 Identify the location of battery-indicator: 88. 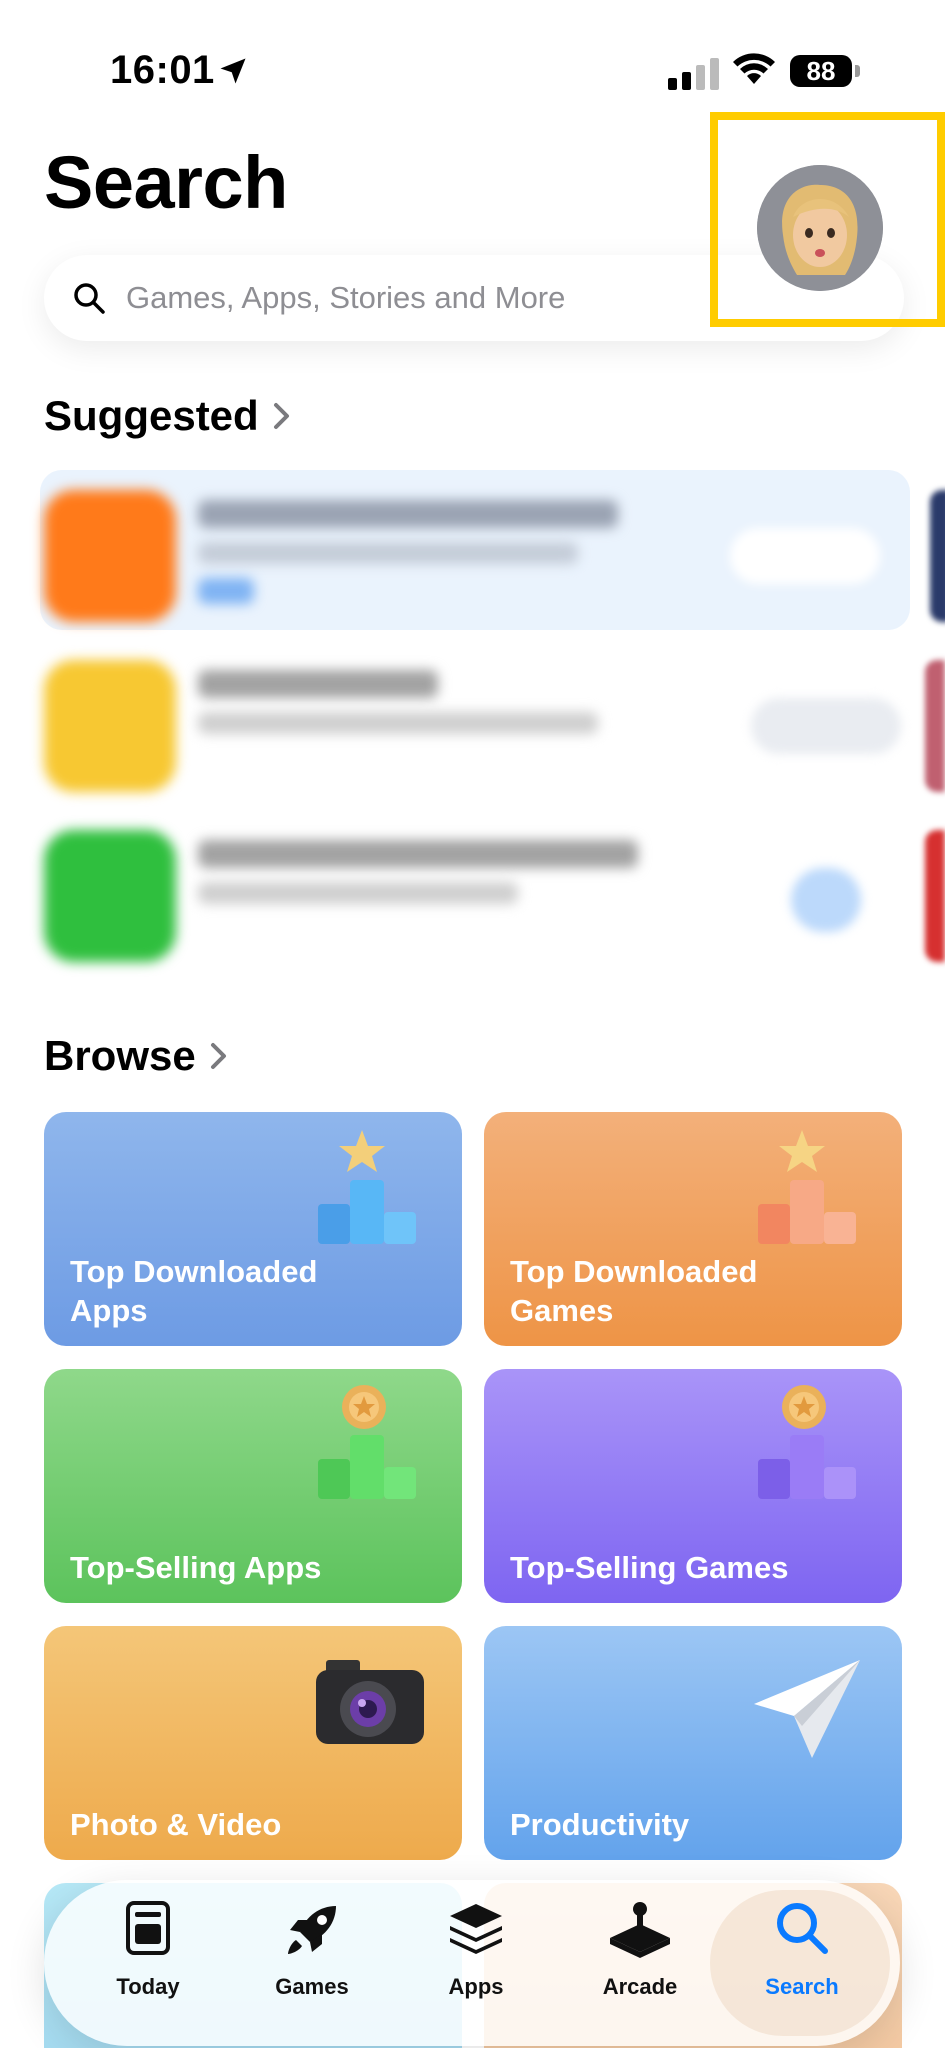
(821, 71).